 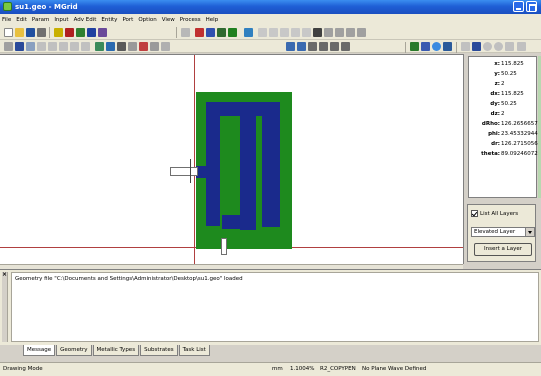 I want to click on tab-task-list: Task List, so click(x=194, y=350).